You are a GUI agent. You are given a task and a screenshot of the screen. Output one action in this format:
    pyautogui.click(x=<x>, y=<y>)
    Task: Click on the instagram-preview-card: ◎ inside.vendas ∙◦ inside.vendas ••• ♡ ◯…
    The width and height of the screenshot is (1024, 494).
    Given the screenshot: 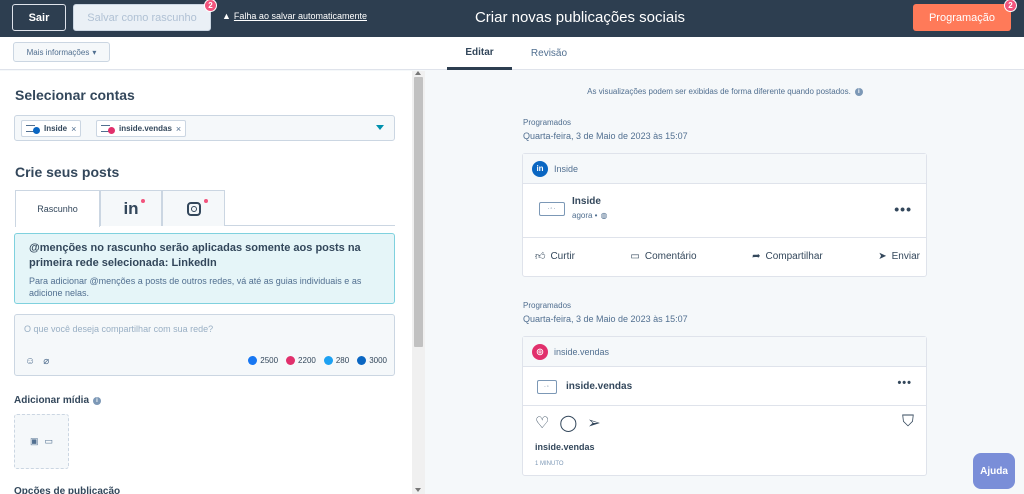 What is the action you would take?
    pyautogui.click(x=724, y=406)
    